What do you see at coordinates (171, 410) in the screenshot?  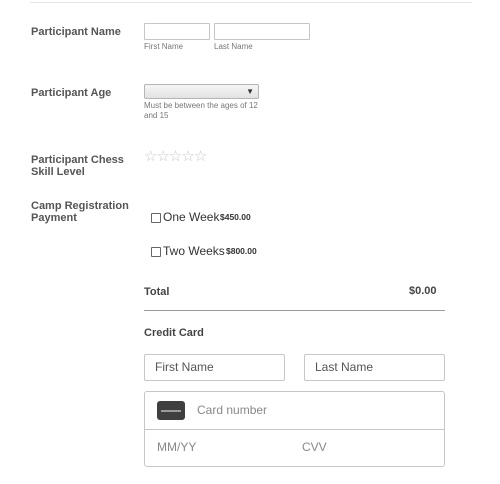 I see `credit-card-icon` at bounding box center [171, 410].